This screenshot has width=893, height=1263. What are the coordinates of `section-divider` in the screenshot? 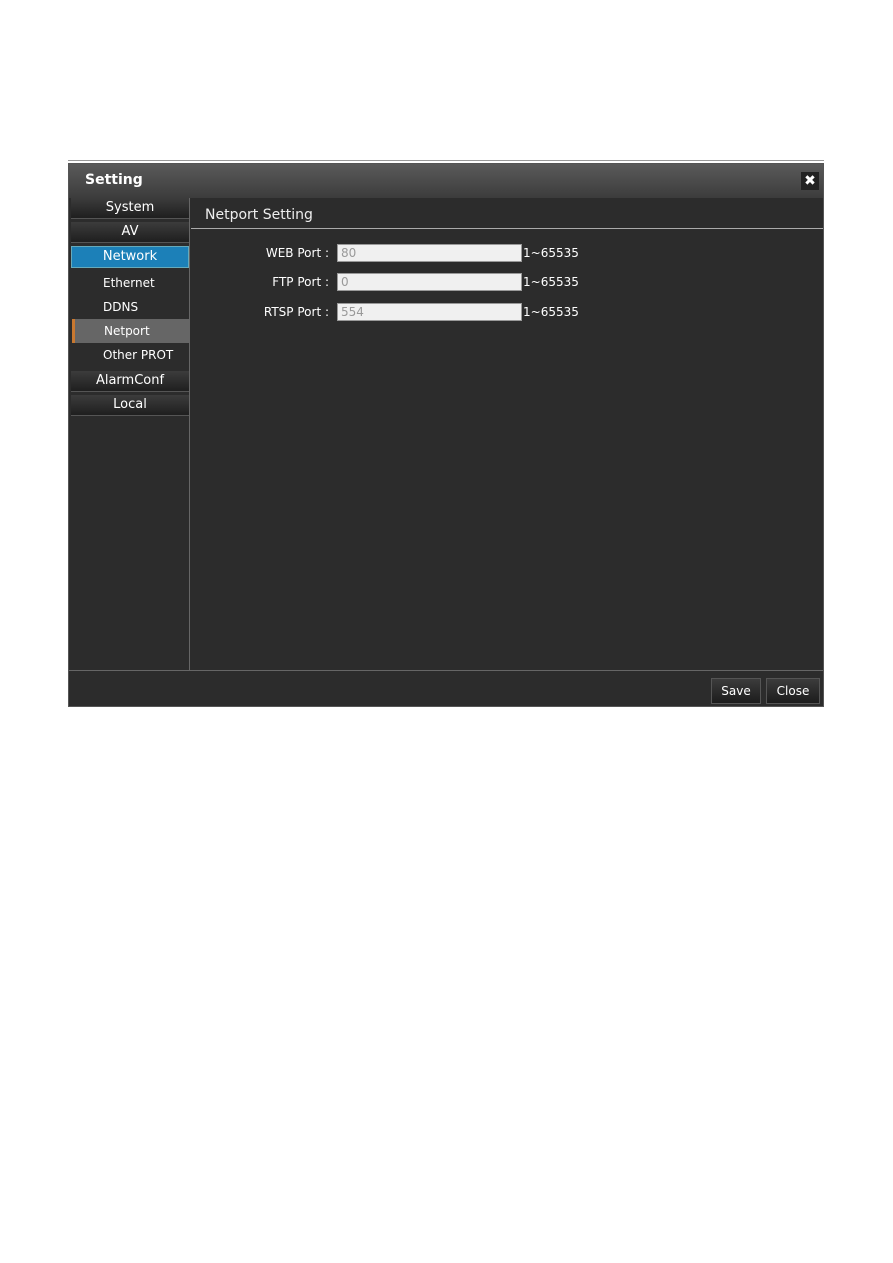 It's located at (507, 228).